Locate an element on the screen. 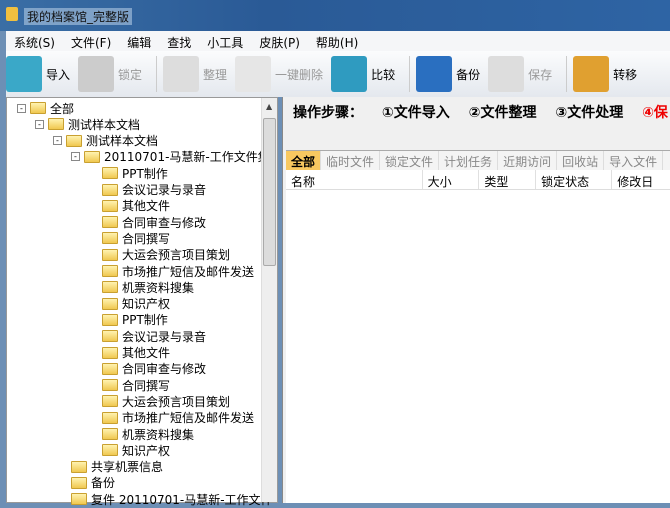 The image size is (670, 508). column-header: 锁定状态 is located at coordinates (574, 179).